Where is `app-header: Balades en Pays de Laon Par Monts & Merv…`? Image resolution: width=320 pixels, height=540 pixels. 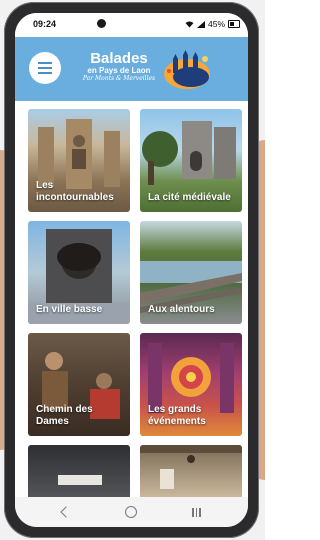
app-header: Balades en Pays de Laon Par Monts & Merv… is located at coordinates (131, 69).